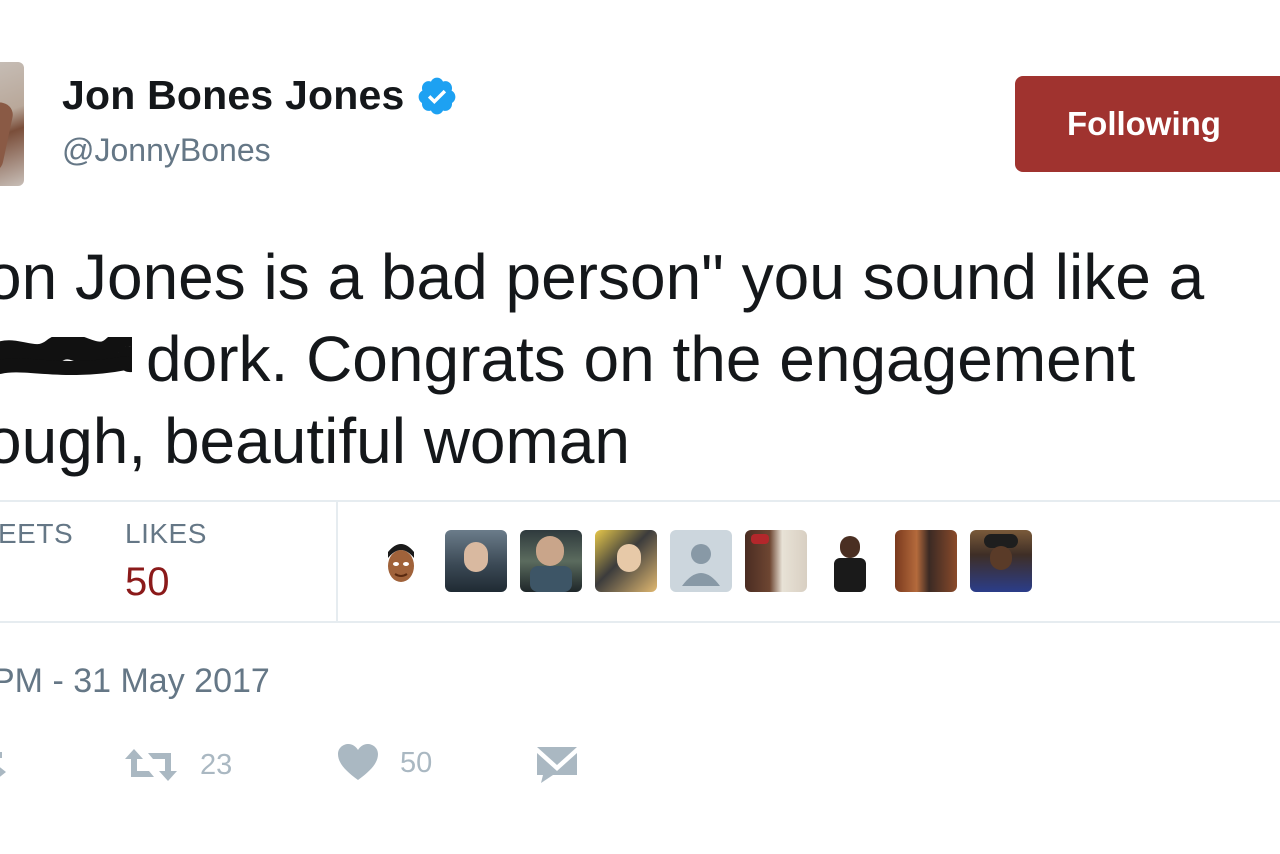 The image size is (1280, 854). I want to click on reply-action, so click(3, 764).